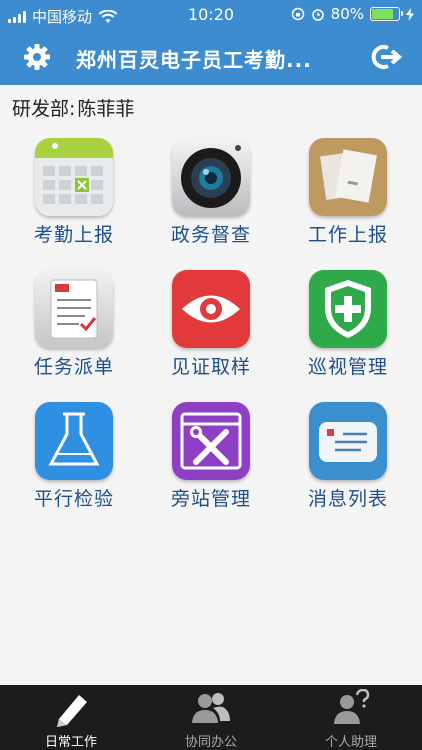  What do you see at coordinates (210, 742) in the screenshot?
I see `tab-label: 协同办公` at bounding box center [210, 742].